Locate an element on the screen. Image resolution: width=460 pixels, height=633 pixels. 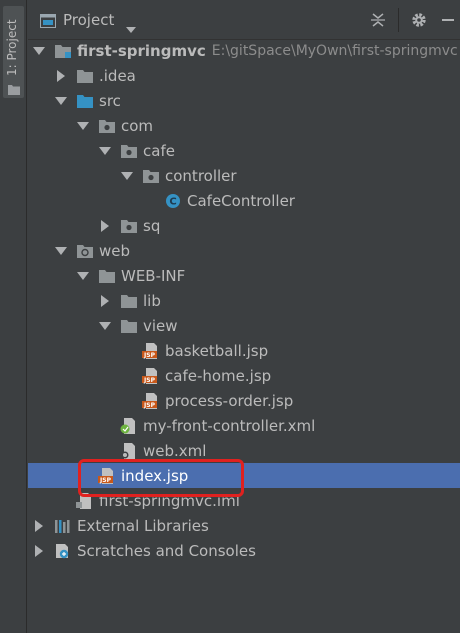
header-divider is located at coordinates (398, 20).